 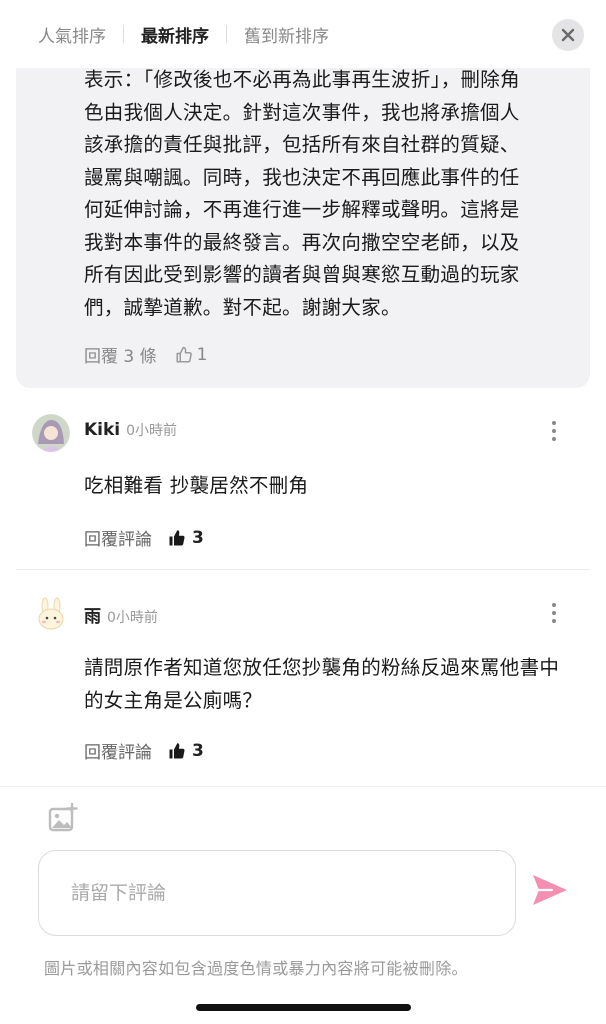 What do you see at coordinates (302, 112) in the screenshot?
I see `reply-line: 色由我個人決定。針對這次事件，我也將承擔個人` at bounding box center [302, 112].